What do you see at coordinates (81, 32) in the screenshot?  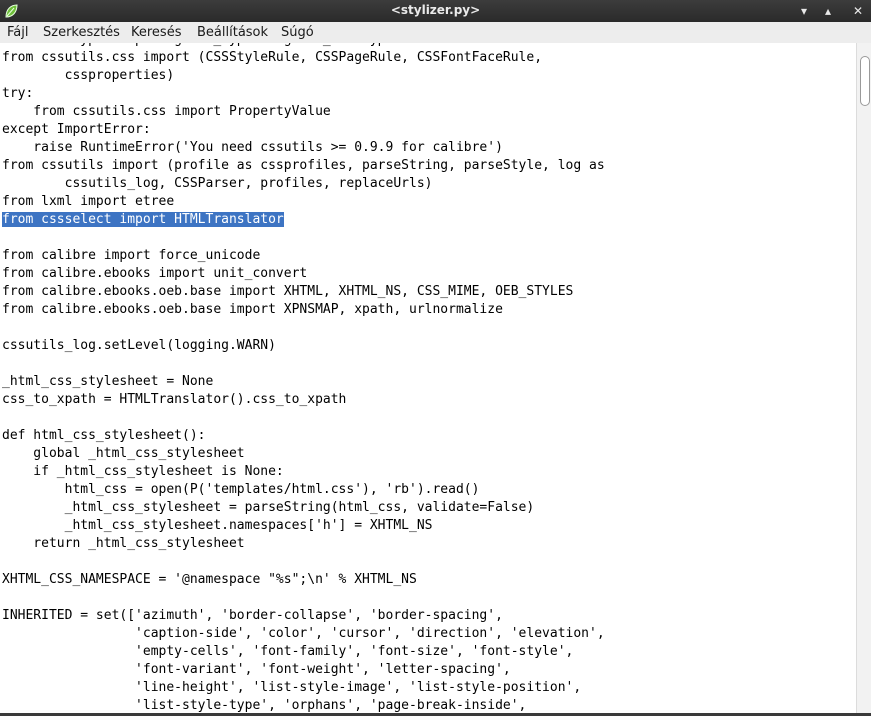 I see `menu-edit: Szerkesztés` at bounding box center [81, 32].